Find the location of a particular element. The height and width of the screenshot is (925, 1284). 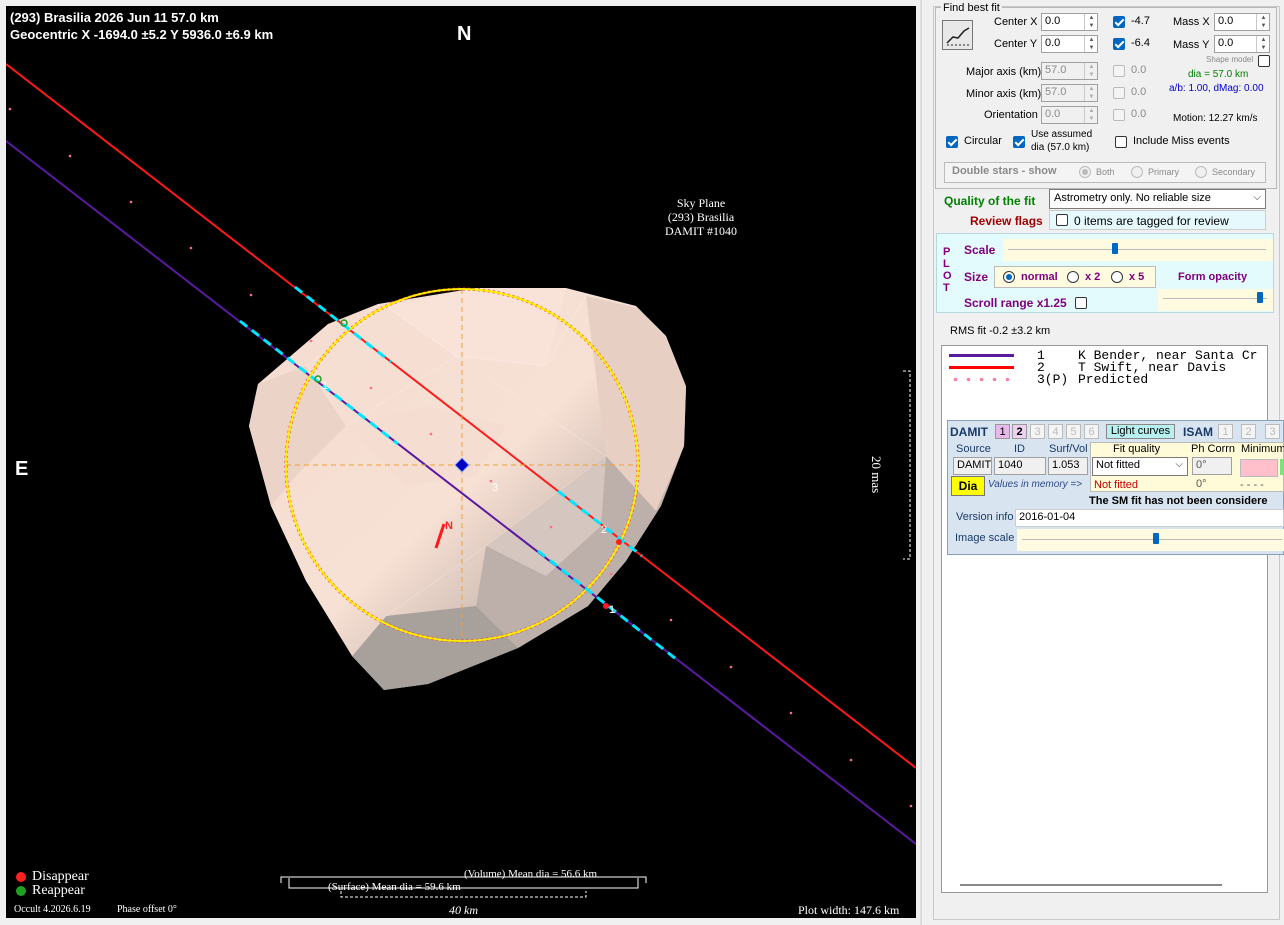

center-x-checkbox is located at coordinates (1119, 22).